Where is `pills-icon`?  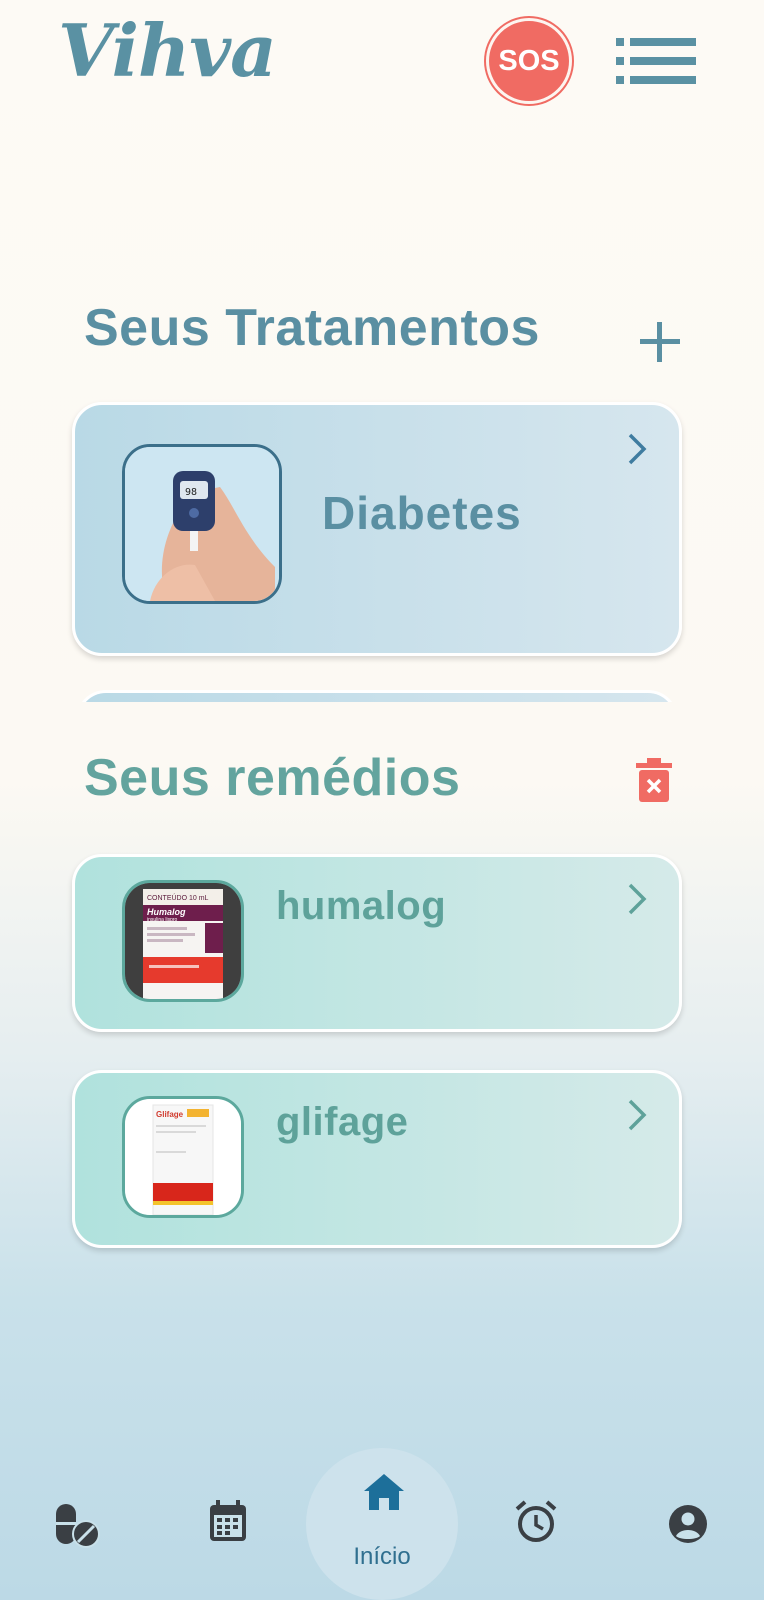 pills-icon is located at coordinates (78, 1526).